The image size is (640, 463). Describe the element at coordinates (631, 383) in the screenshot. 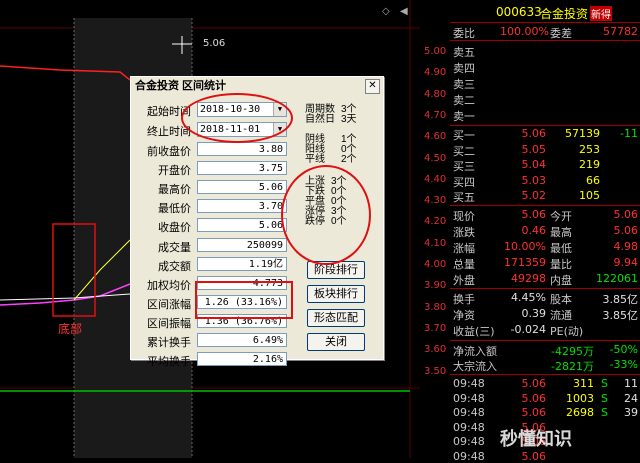

I see `tick-count: 11` at that location.